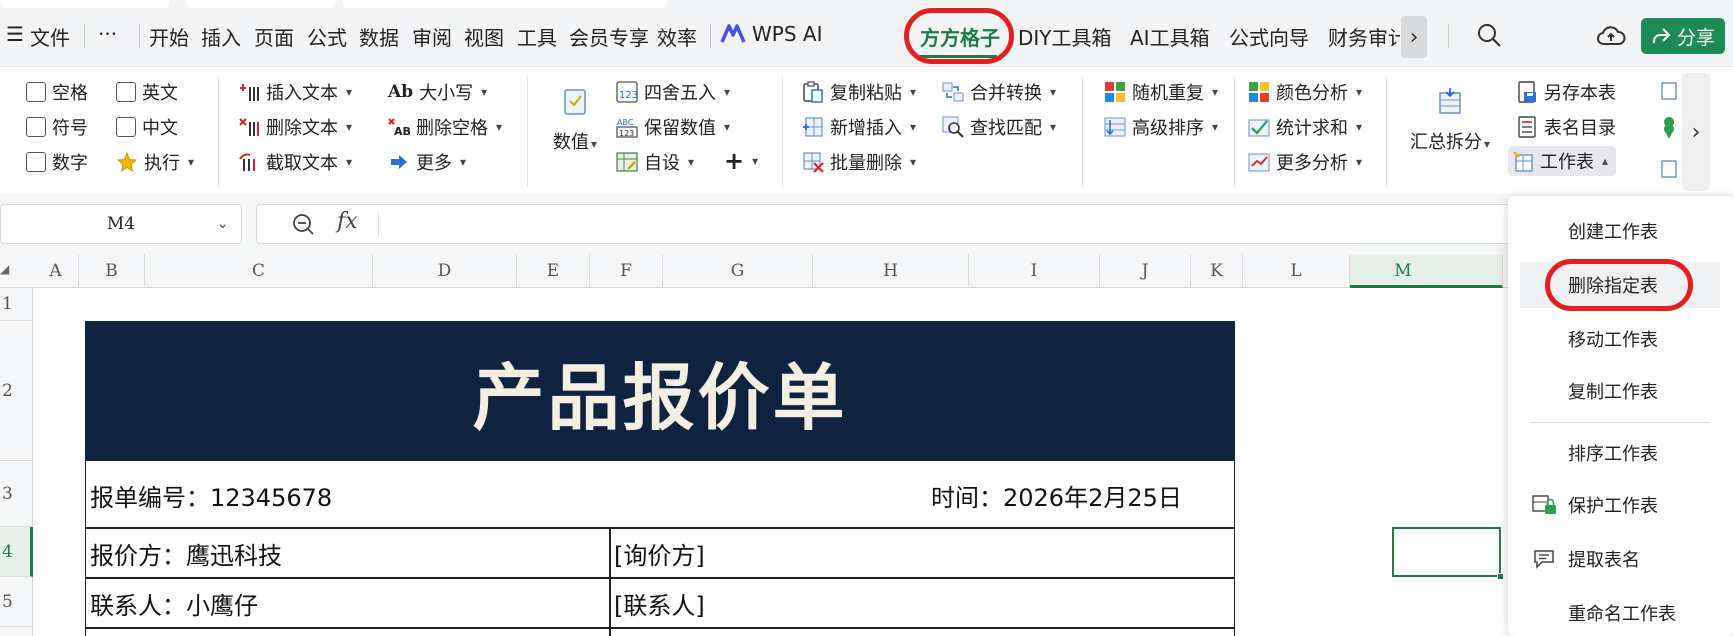 The height and width of the screenshot is (636, 1733). Describe the element at coordinates (771, 34) in the screenshot. I see `tab-wps-ai: WPS AI` at that location.